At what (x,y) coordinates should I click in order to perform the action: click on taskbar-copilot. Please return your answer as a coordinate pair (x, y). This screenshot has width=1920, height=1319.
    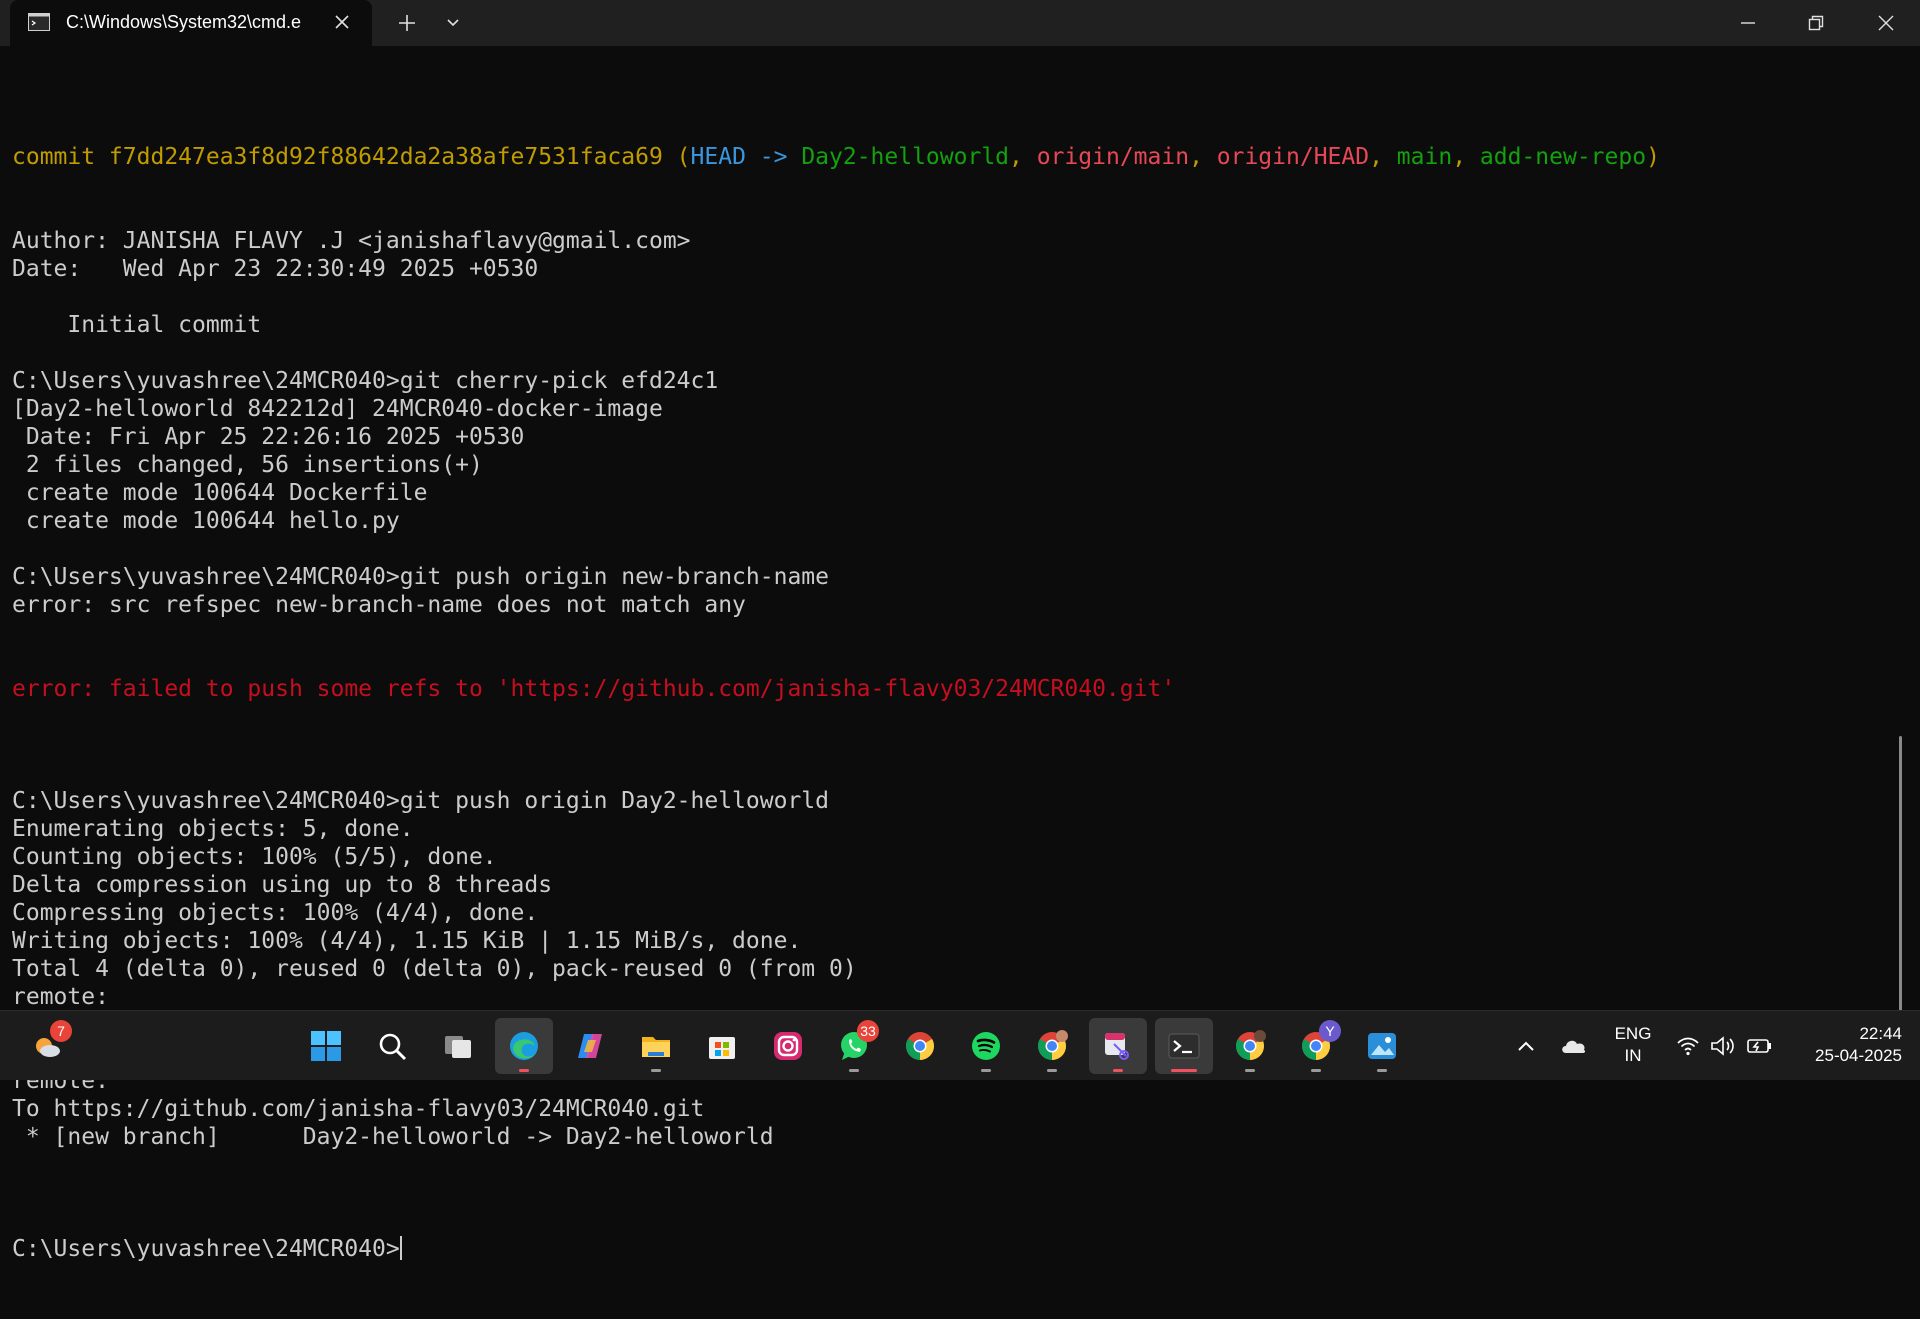
    Looking at the image, I should click on (590, 1046).